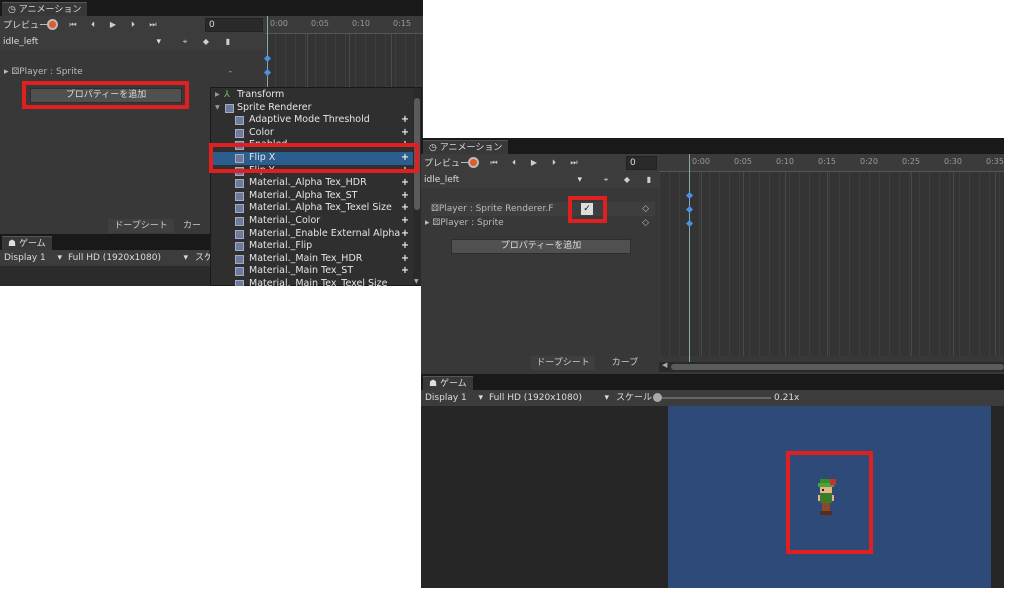 Image resolution: width=1024 pixels, height=604 pixels. What do you see at coordinates (587, 209) in the screenshot?
I see `annotation-box` at bounding box center [587, 209].